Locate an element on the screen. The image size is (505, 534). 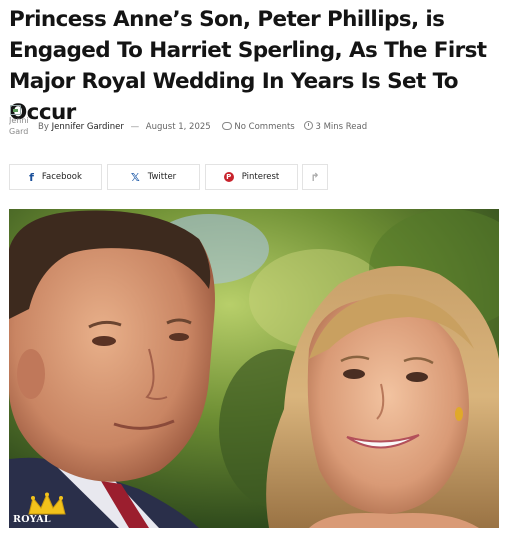
share-arrow-icon: ↱ is located at coordinates (315, 177).